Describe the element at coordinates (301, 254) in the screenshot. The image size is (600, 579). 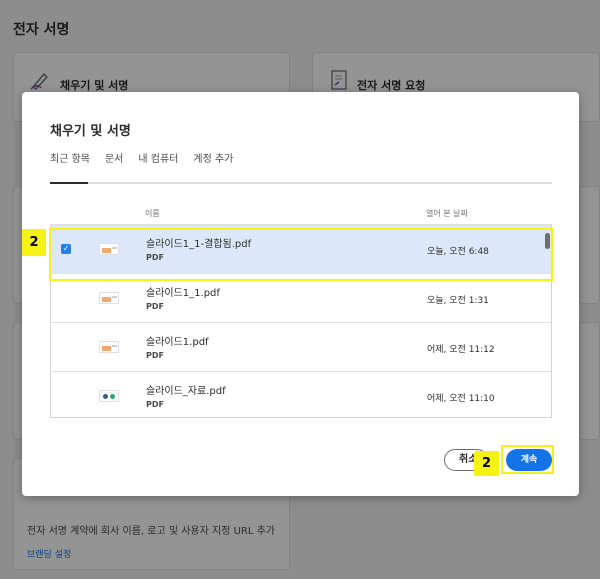
I see `selected-row-highlight` at that location.